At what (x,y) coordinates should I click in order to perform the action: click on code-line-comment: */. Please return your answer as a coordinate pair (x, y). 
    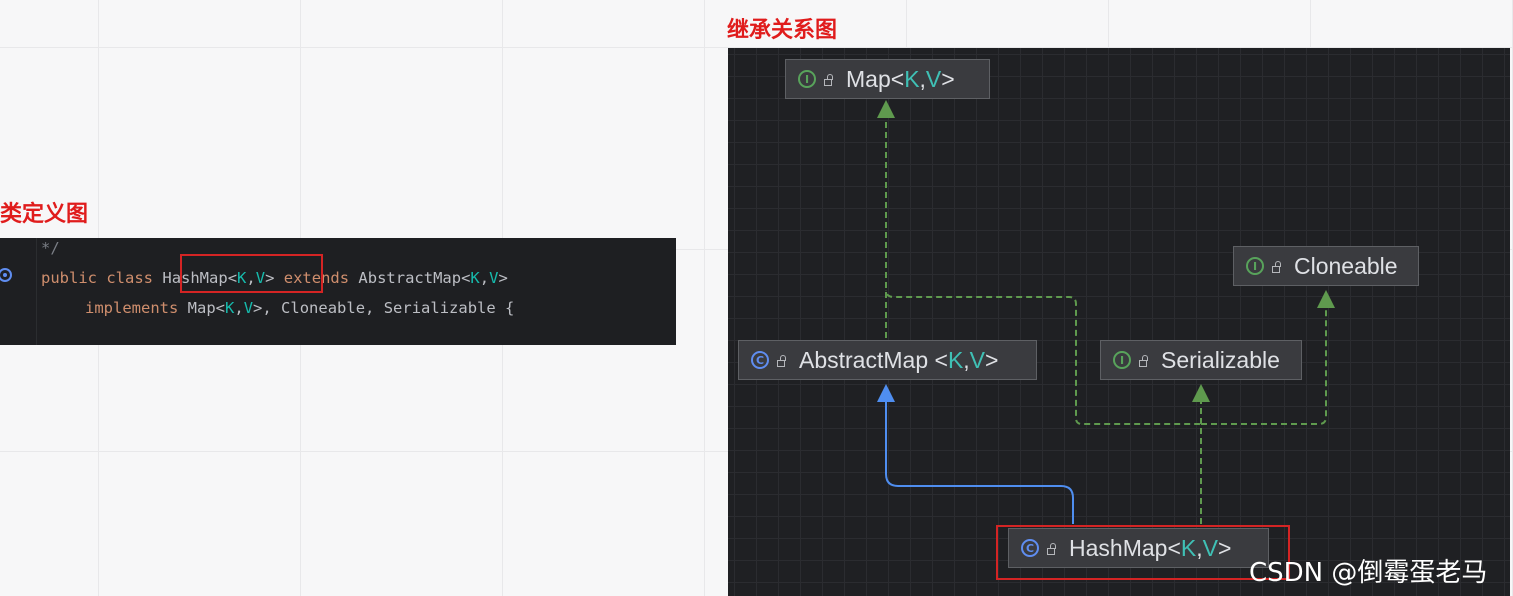
    Looking at the image, I should click on (50, 248).